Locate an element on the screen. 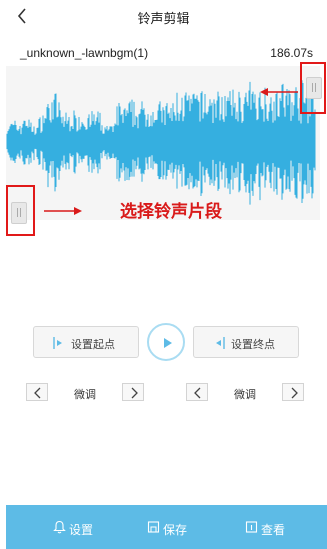 The image size is (327, 549). file-info-row: _unknown_-lawnbgm(1) 186.07s is located at coordinates (163, 55).